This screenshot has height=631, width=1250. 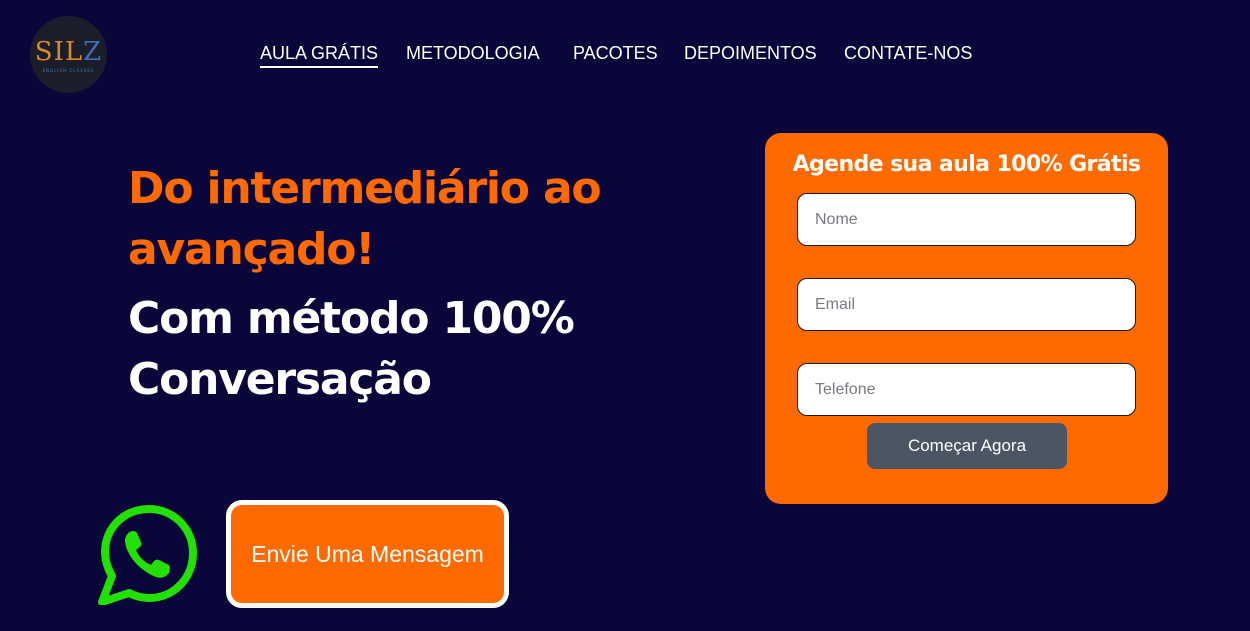 What do you see at coordinates (149, 554) in the screenshot?
I see `whatsapp-icon` at bounding box center [149, 554].